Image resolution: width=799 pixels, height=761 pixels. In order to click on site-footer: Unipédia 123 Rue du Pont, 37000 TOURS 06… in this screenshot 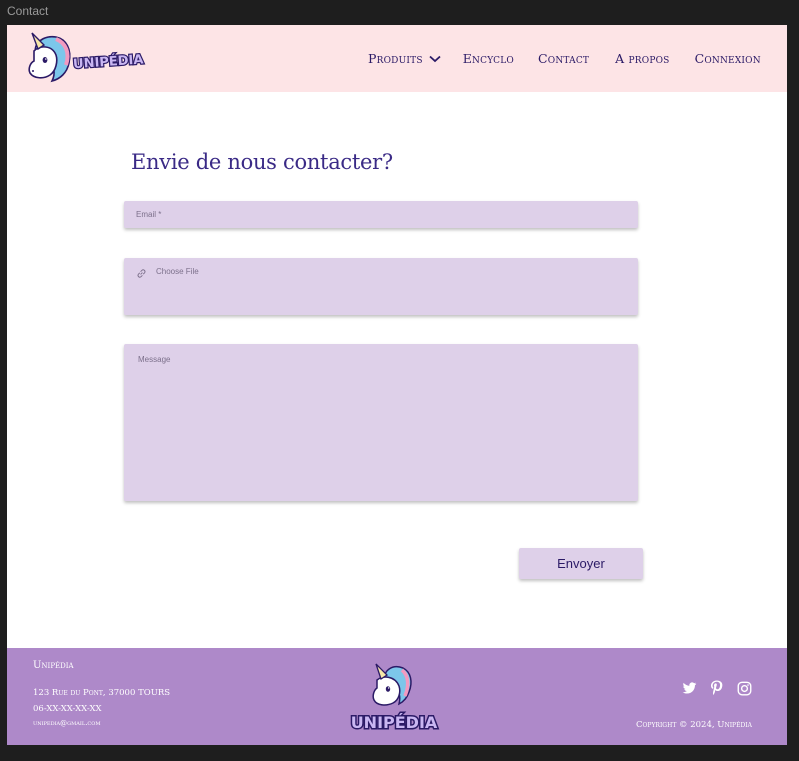, I will do `click(397, 696)`.